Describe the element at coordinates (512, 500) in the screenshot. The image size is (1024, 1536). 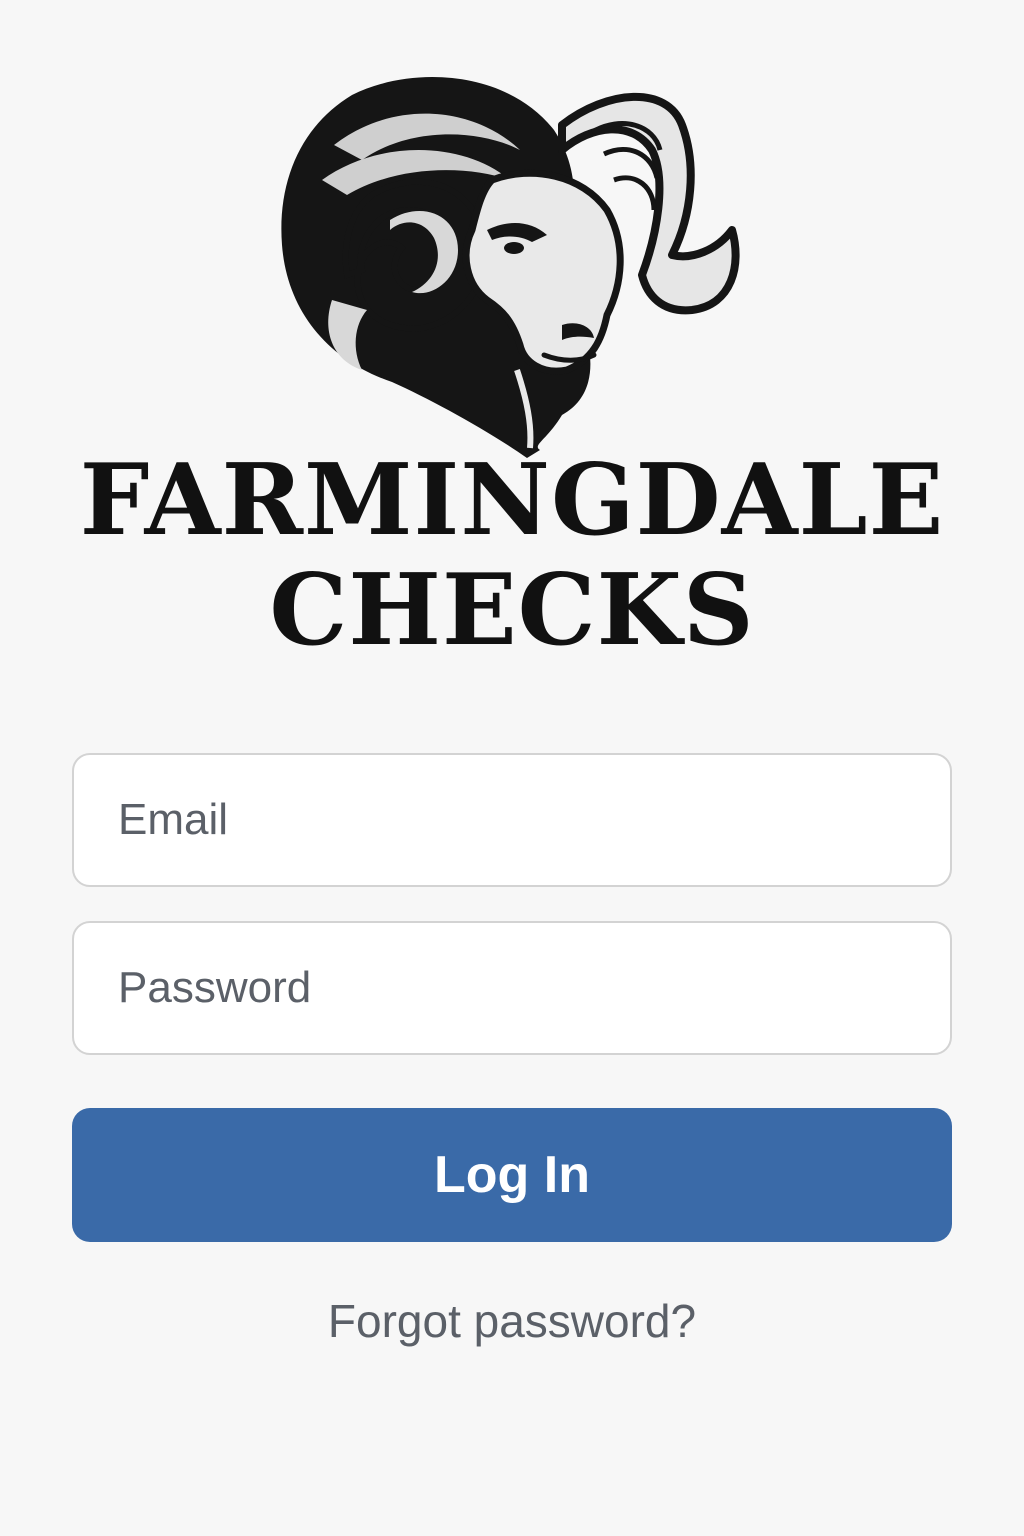
I see `brand-name-line-1: FARMINGDALE` at that location.